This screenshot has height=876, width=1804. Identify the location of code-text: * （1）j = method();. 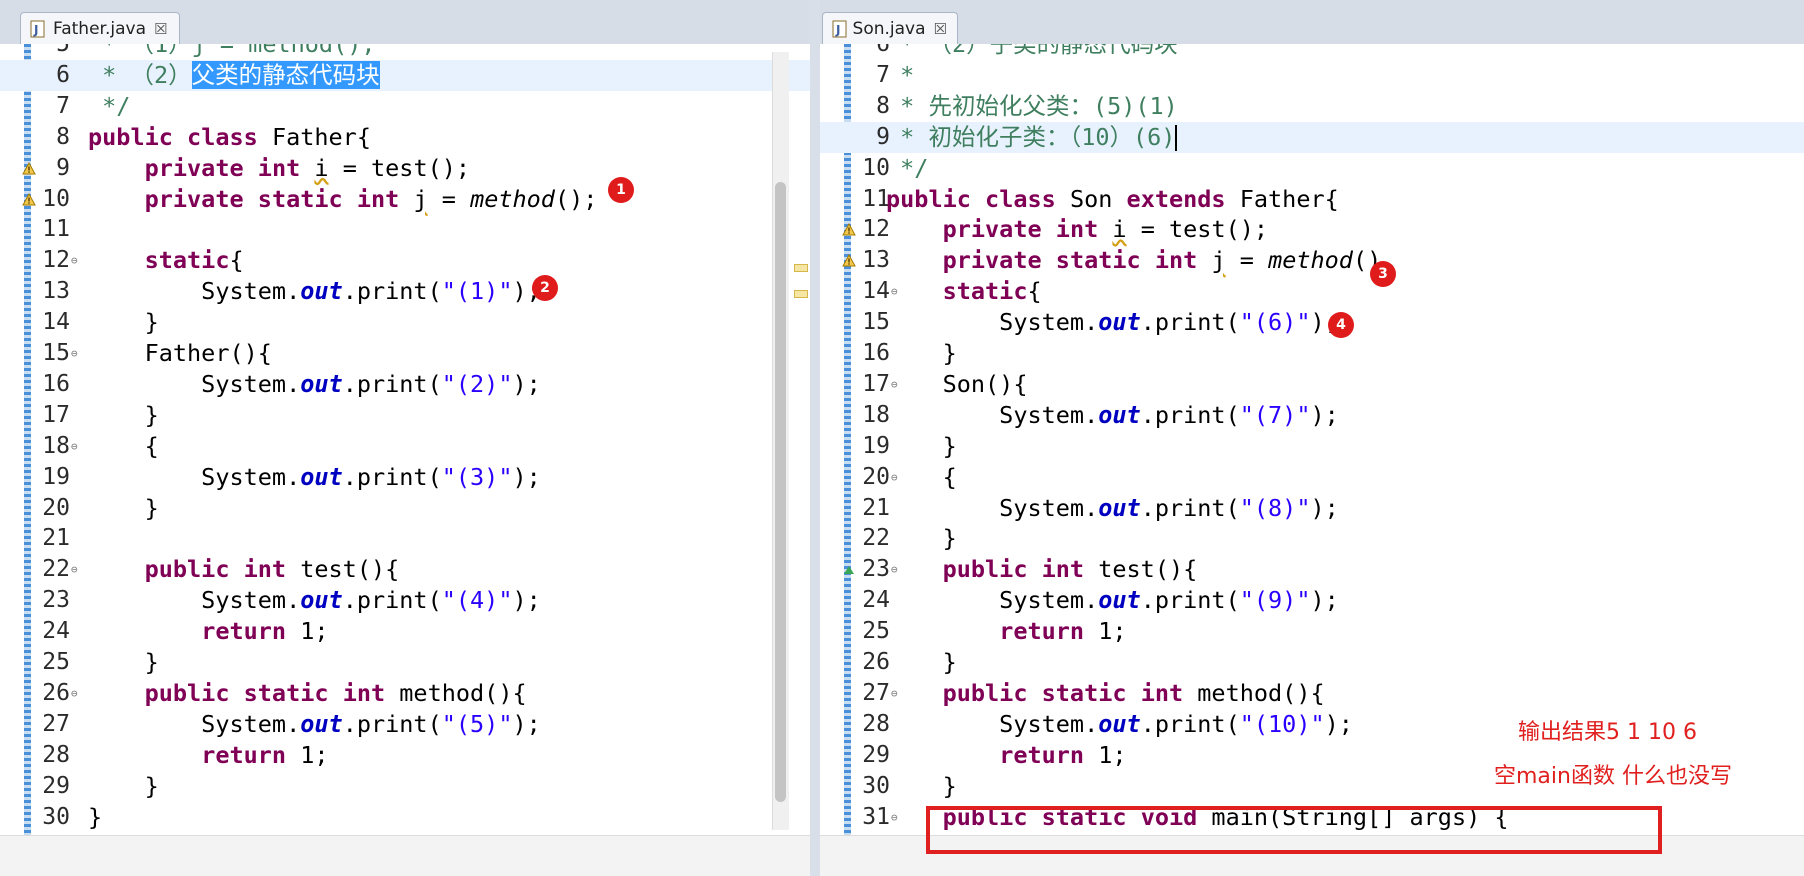
(232, 51).